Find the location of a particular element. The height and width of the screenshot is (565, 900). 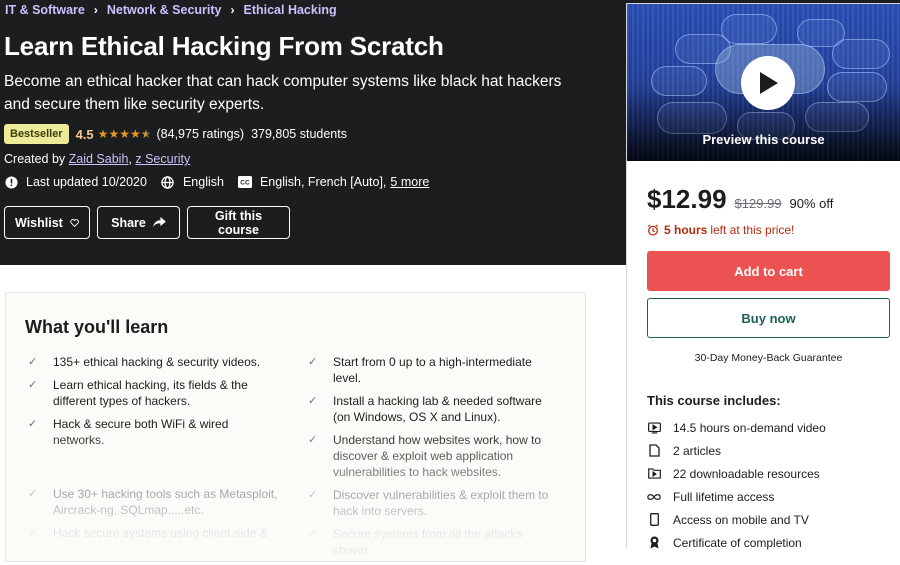

learn-title: What you'll learn is located at coordinates (97, 327).